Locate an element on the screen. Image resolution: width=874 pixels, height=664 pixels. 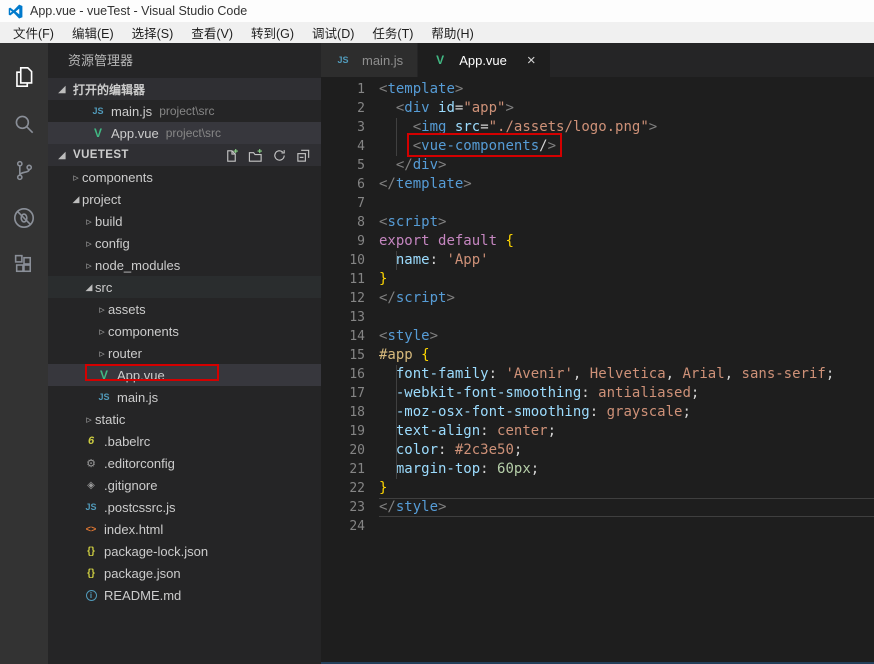
menu-item-7: 帮助(H) is located at coordinates (452, 32).